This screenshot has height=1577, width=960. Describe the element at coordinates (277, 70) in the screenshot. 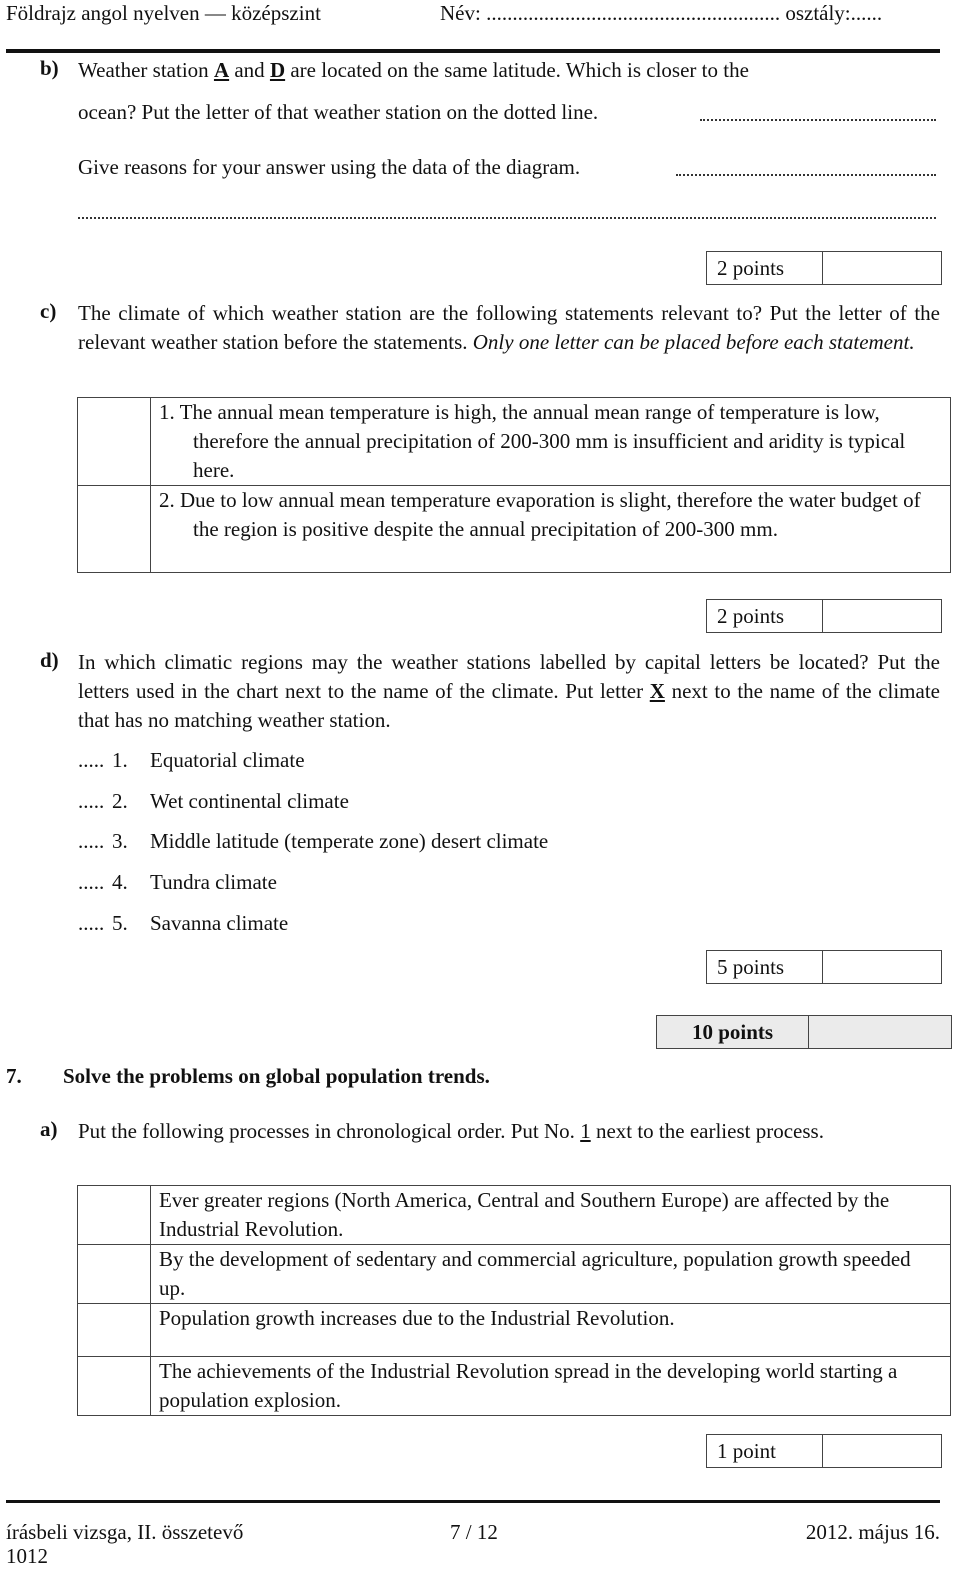

I see `station-d-letter: D` at that location.